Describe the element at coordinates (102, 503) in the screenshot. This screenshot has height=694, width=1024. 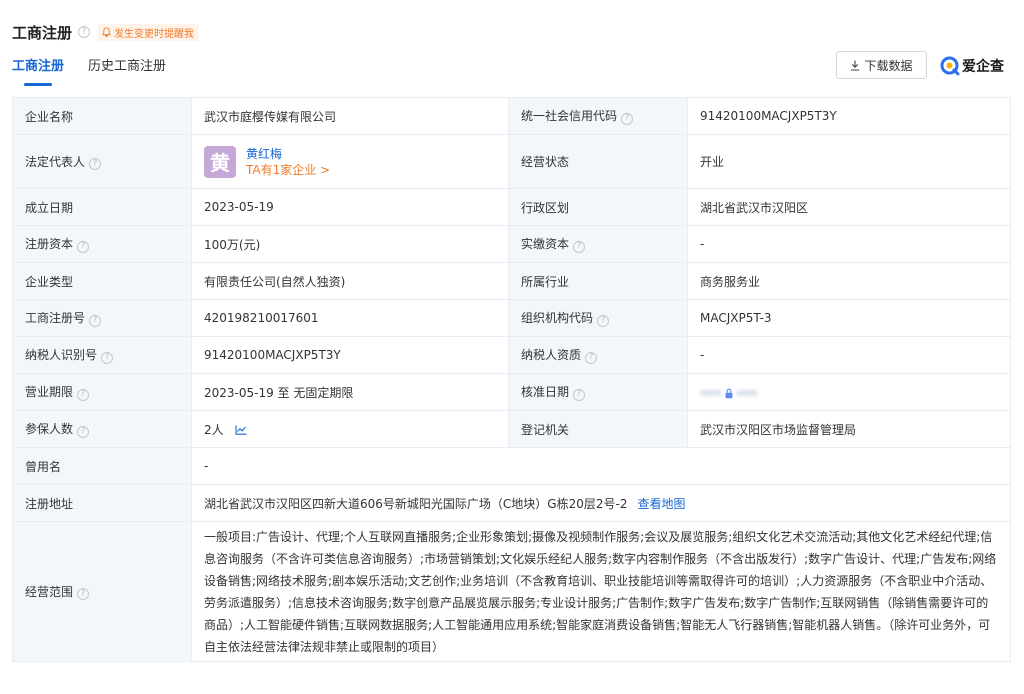
I see `field-label: 注册地址` at that location.